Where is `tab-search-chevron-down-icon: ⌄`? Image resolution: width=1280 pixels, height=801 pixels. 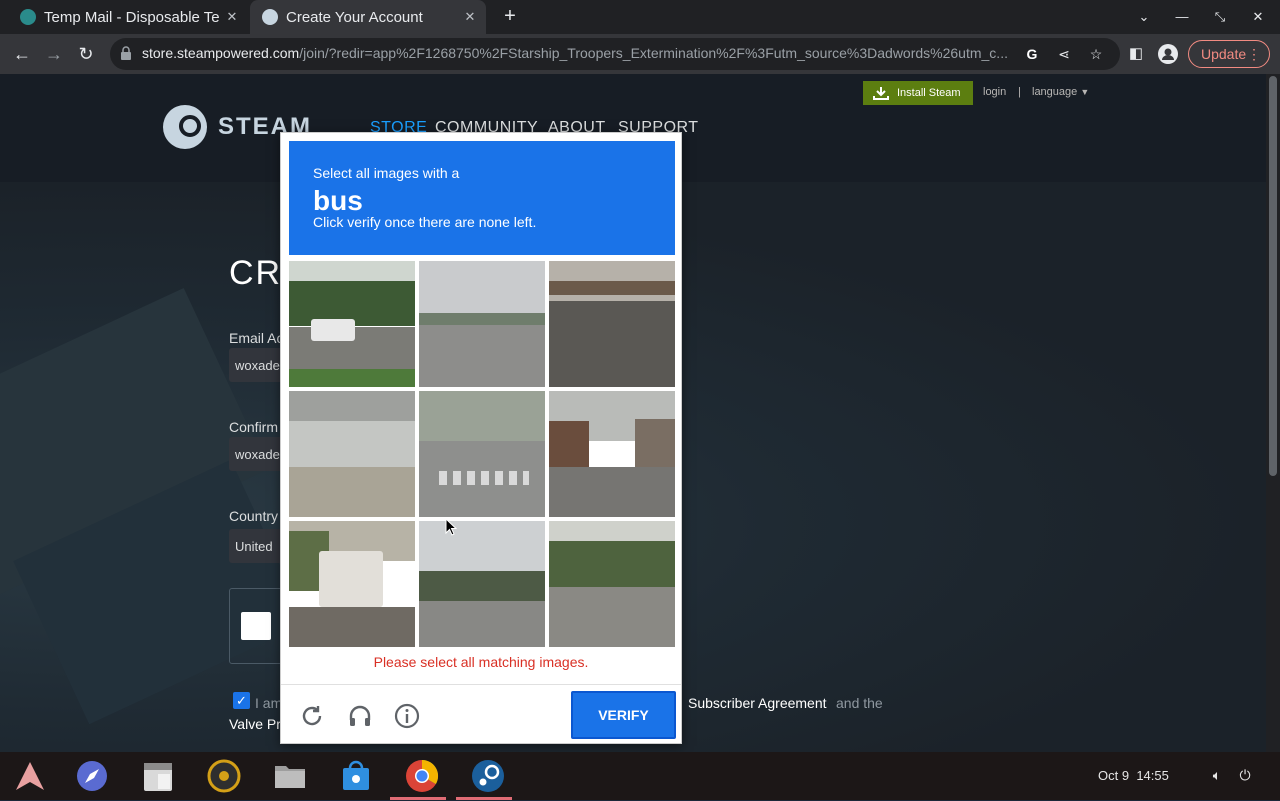 tab-search-chevron-down-icon: ⌄ is located at coordinates (1144, 17).